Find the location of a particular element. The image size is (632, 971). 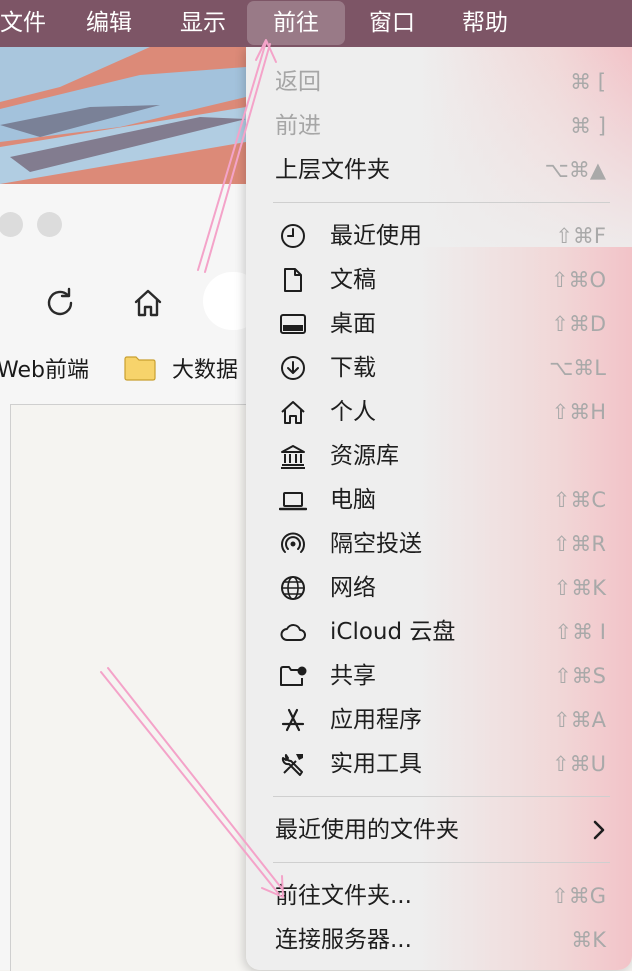

menu-item-forward: 前进 ⌘ ] is located at coordinates (439, 126).